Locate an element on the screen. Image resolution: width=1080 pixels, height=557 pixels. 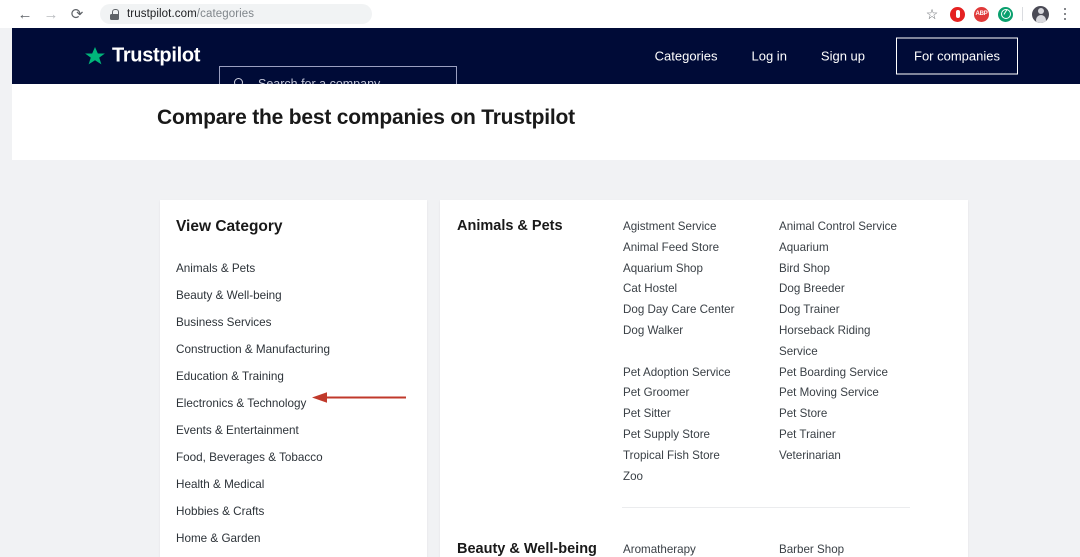
trustpilot-star-icon is located at coordinates (95, 55).